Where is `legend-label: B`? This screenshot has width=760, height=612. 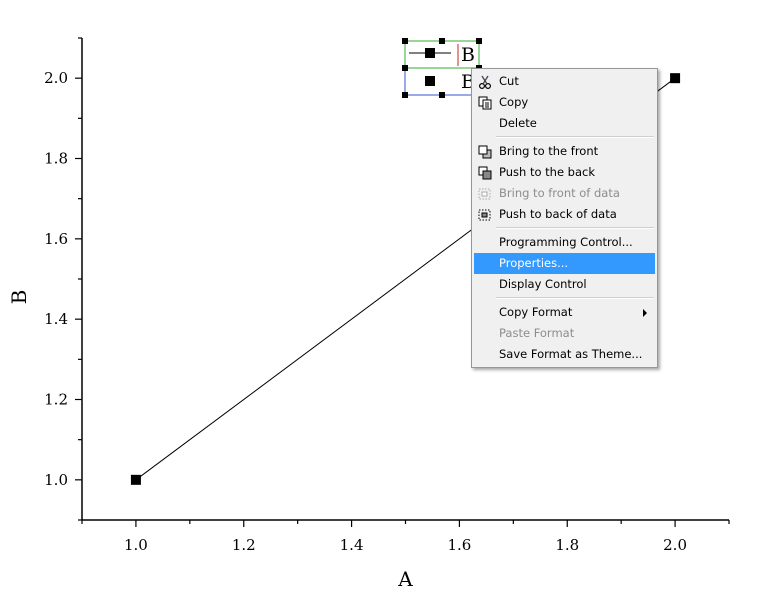
legend-label: B is located at coordinates (468, 55).